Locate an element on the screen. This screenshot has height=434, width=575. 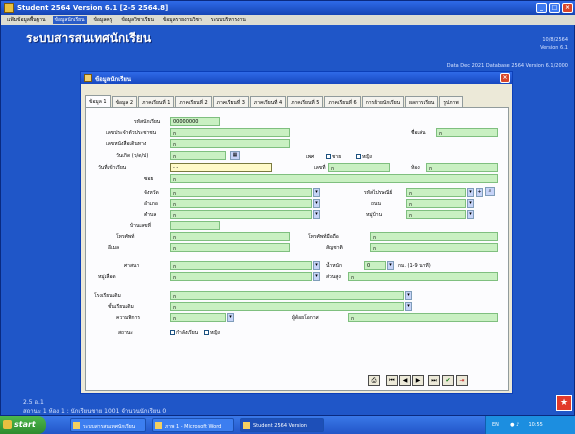
tab-grades: ผลการเรียน is located at coordinates (422, 101).